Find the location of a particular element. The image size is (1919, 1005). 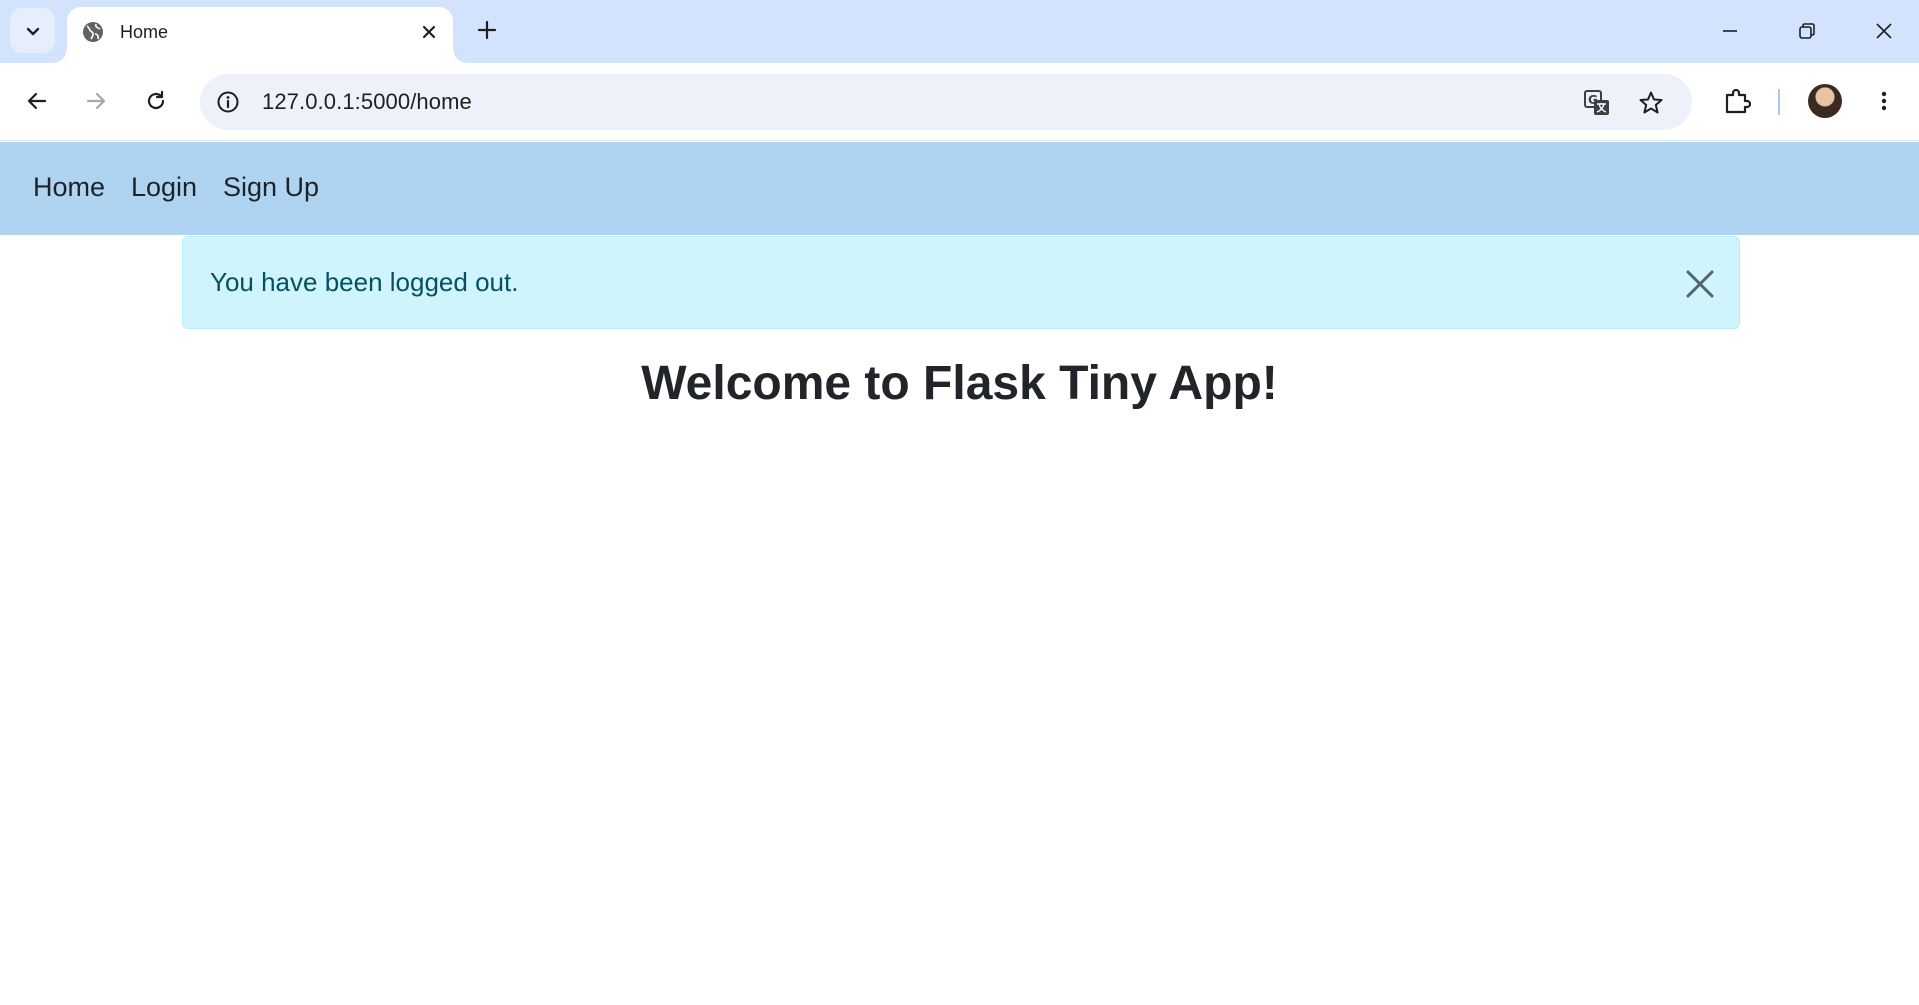

browser-toolbar: 127.0.0.1:5000/home G is located at coordinates (959, 102).